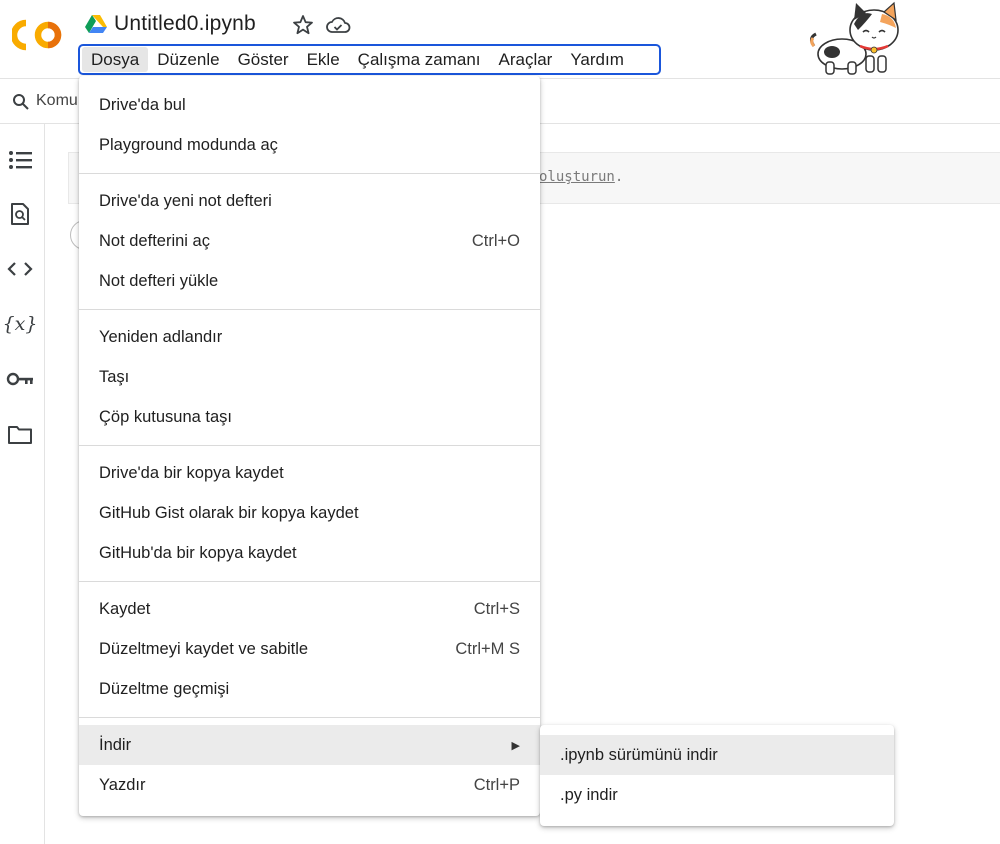 Image resolution: width=1000 pixels, height=844 pixels. I want to click on menu-calisma-zamani: Çalışma zamanı, so click(419, 59).